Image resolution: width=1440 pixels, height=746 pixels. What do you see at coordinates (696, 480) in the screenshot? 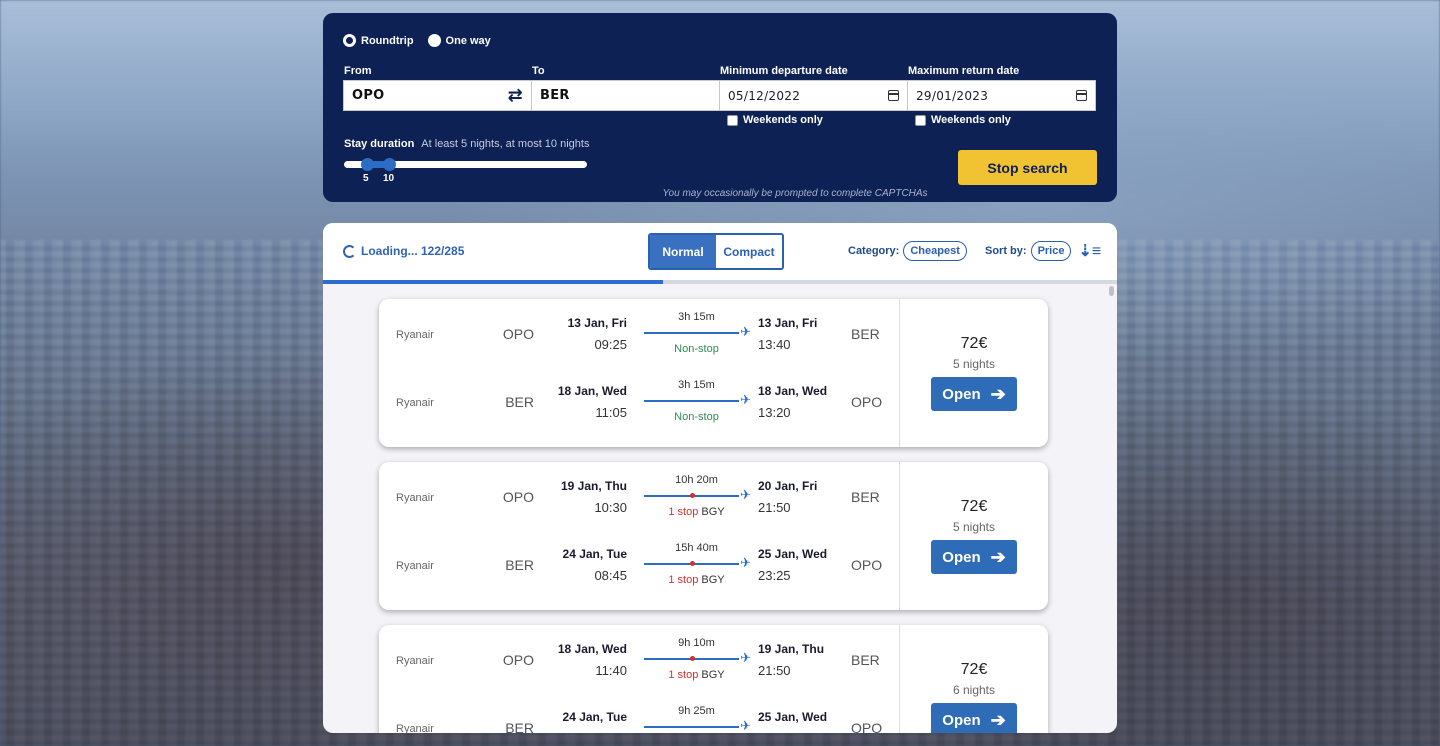
I see `flight-duration: 10h 20m` at bounding box center [696, 480].